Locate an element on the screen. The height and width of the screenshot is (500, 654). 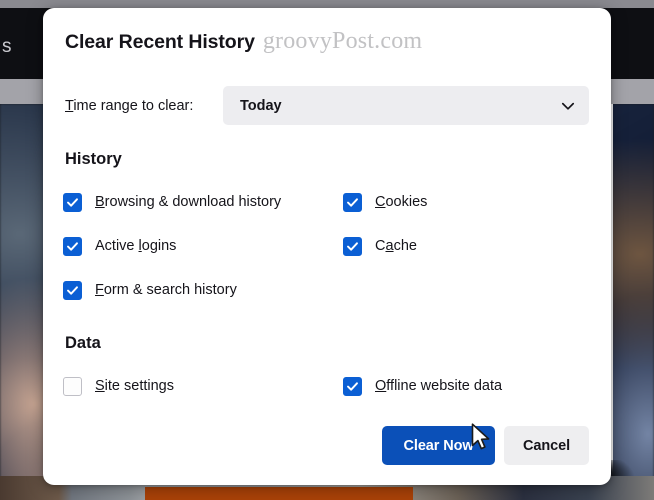
dialog-header: Clear Recent History groovyPost.com is located at coordinates (243, 41).